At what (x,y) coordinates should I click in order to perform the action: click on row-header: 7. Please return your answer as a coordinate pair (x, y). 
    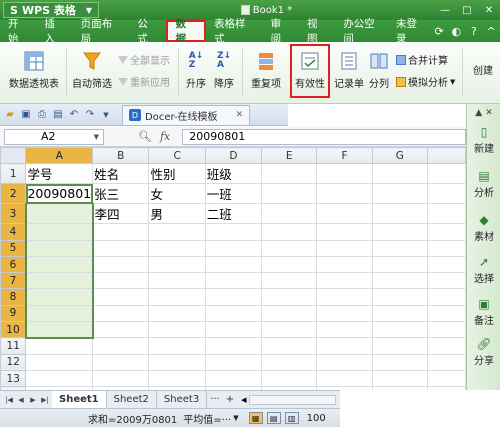
    Looking at the image, I should click on (13, 281).